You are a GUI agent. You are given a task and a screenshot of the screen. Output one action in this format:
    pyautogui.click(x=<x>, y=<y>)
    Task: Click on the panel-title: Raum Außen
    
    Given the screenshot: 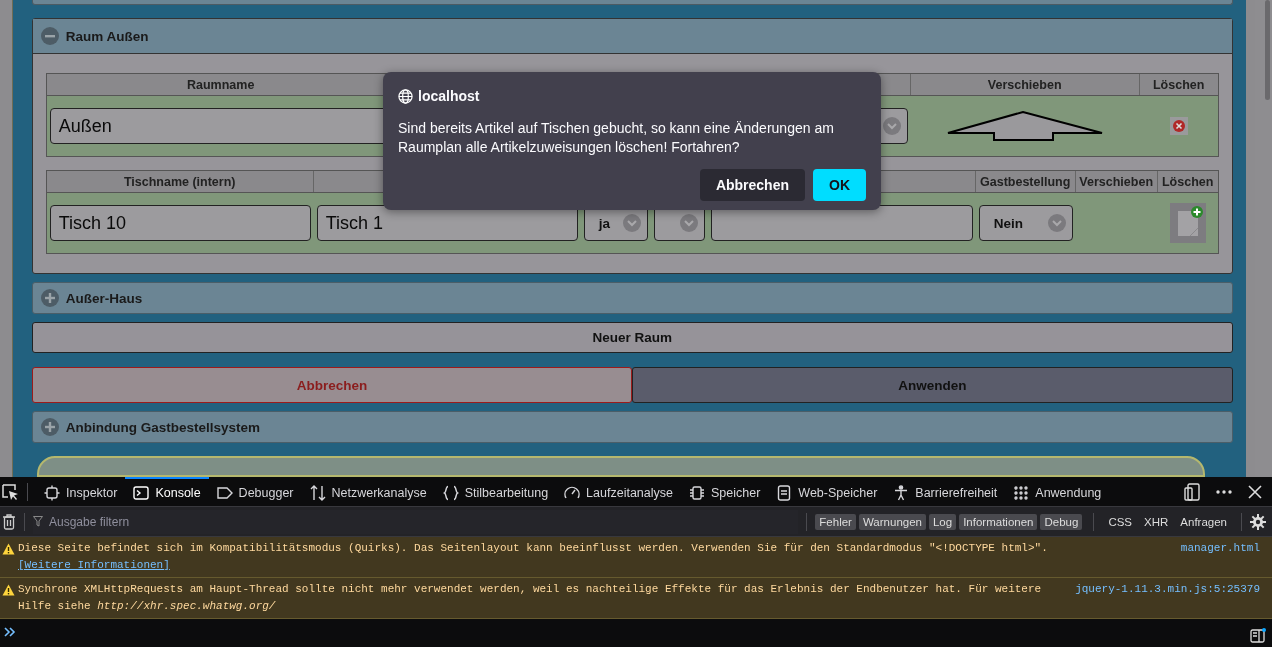 What is the action you would take?
    pyautogui.click(x=107, y=36)
    